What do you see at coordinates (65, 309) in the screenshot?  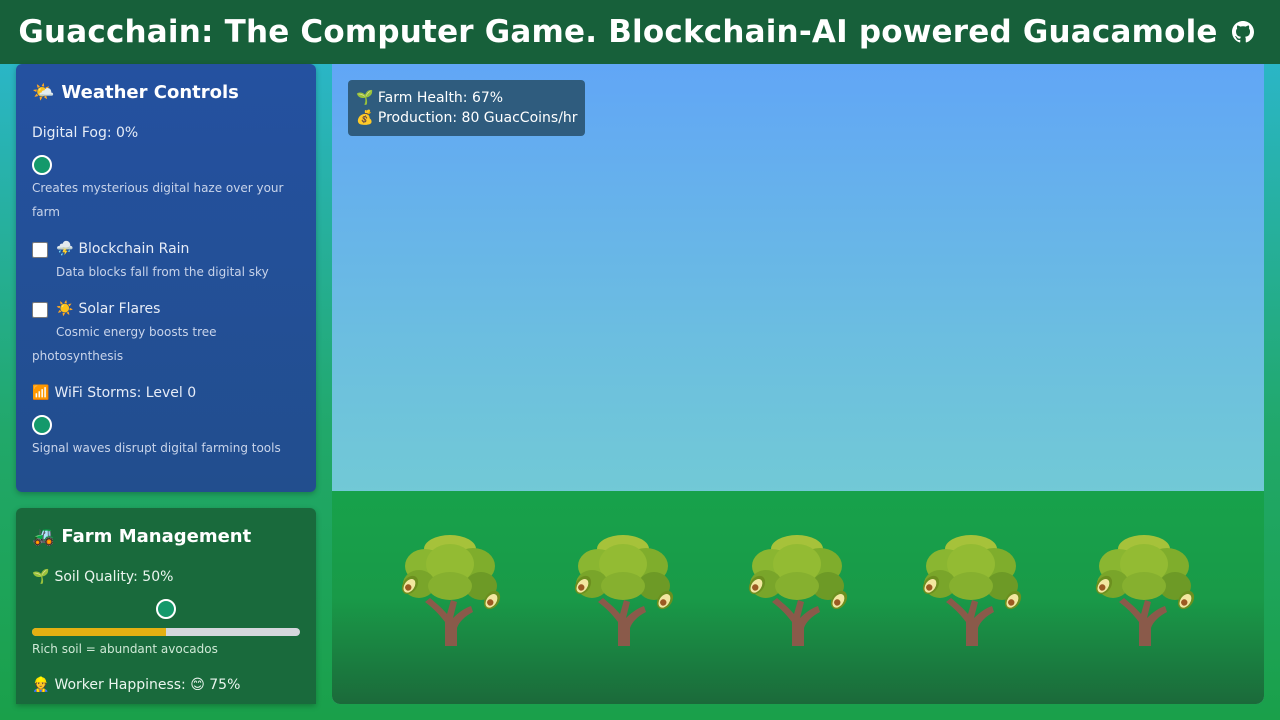 I see `sun-icon: ☀️` at bounding box center [65, 309].